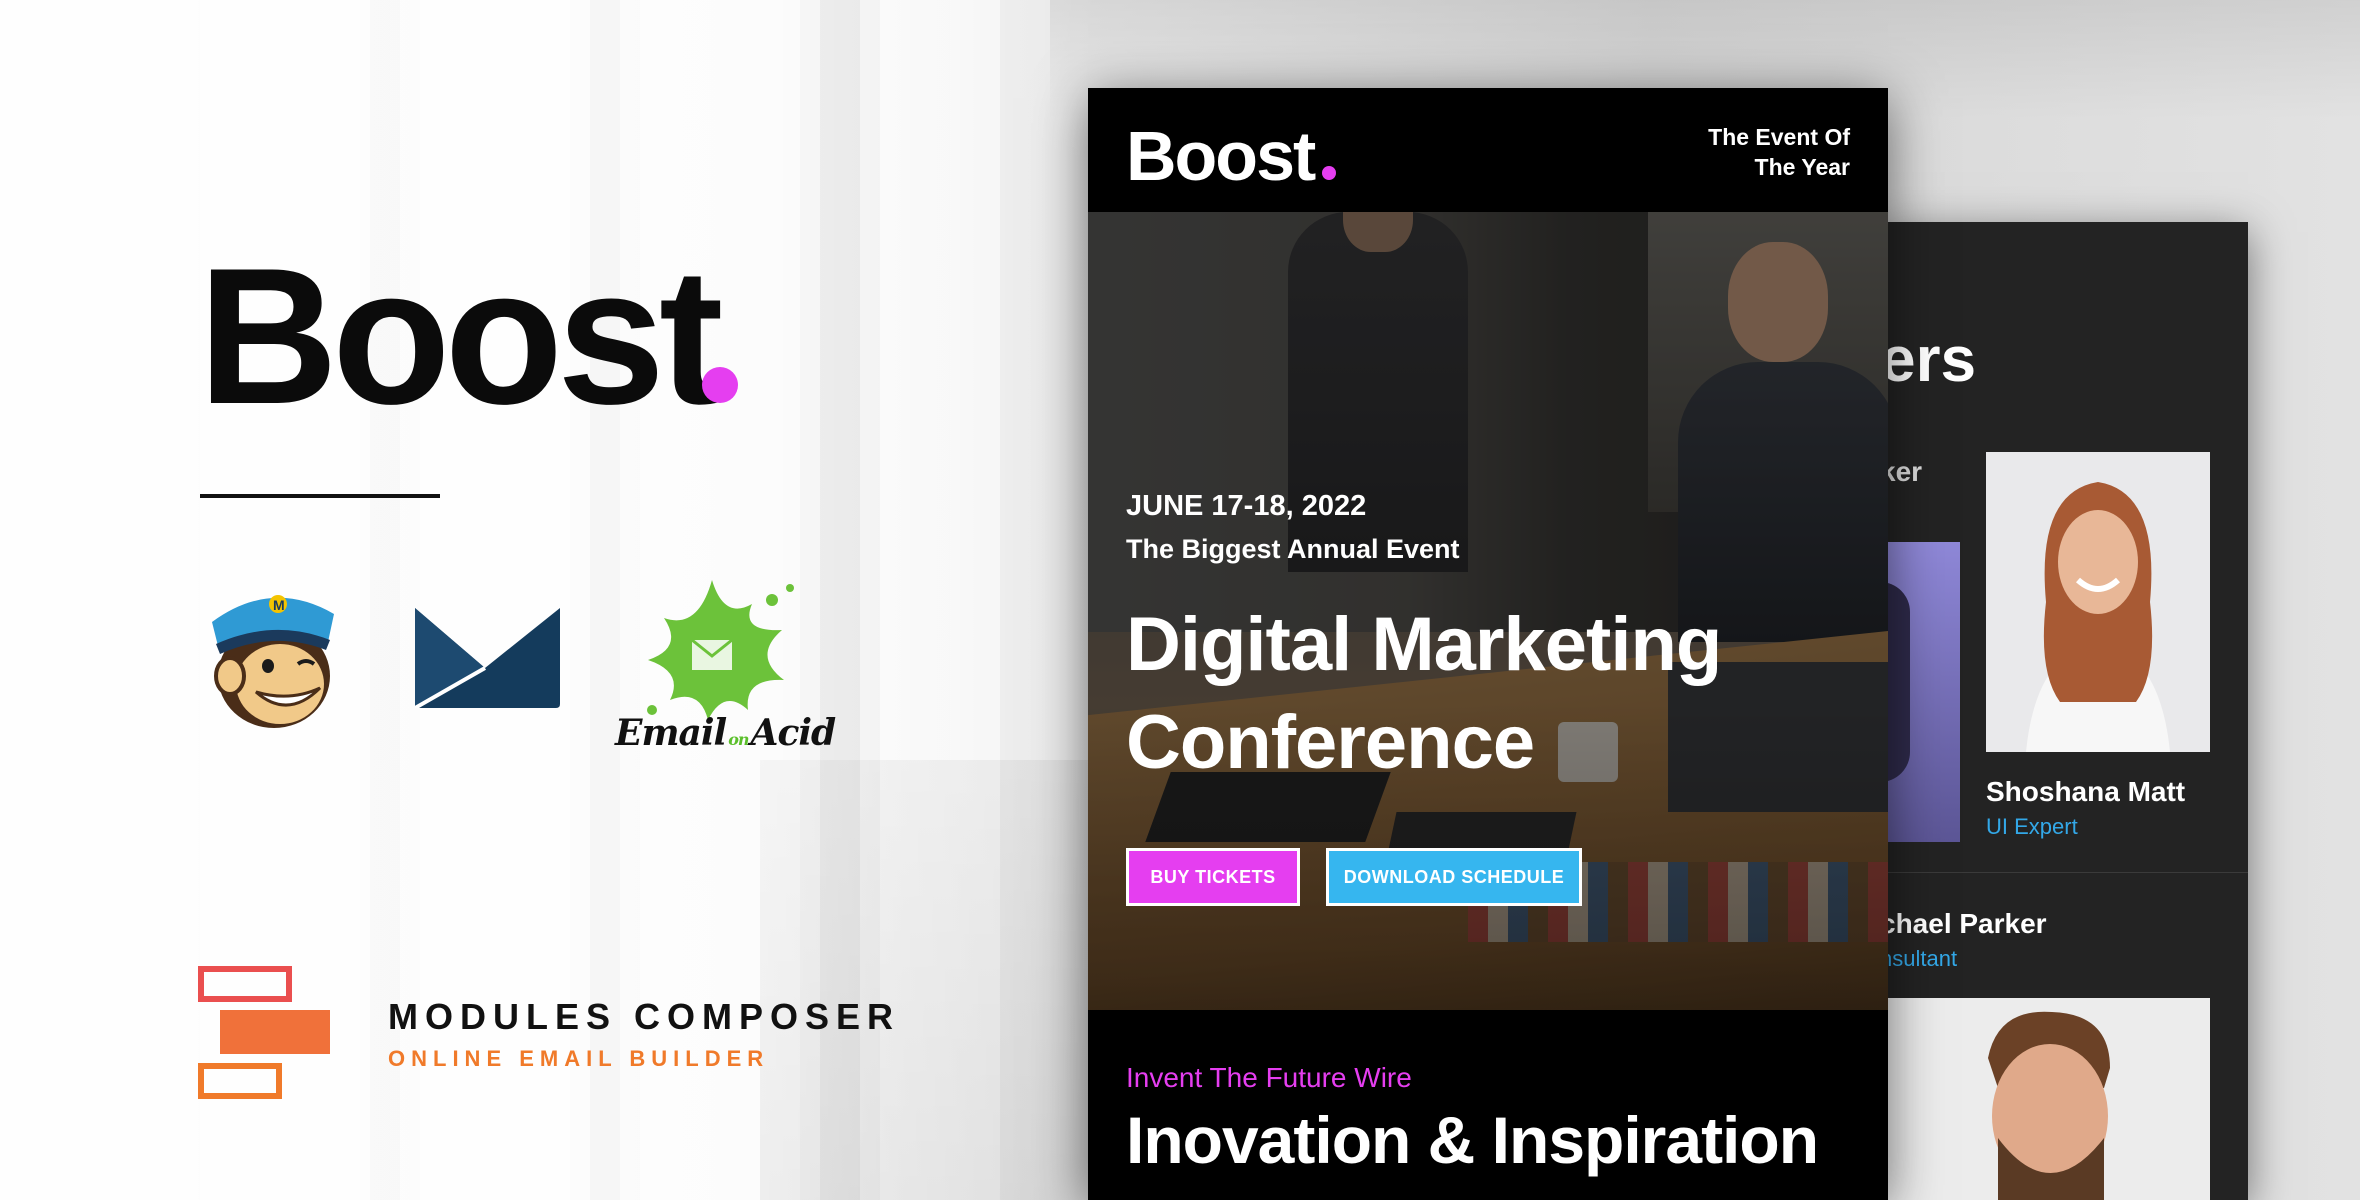 This screenshot has height=1200, width=2360. Describe the element at coordinates (1269, 1077) in the screenshot. I see `section-kicker: Invent The Future Wire` at that location.